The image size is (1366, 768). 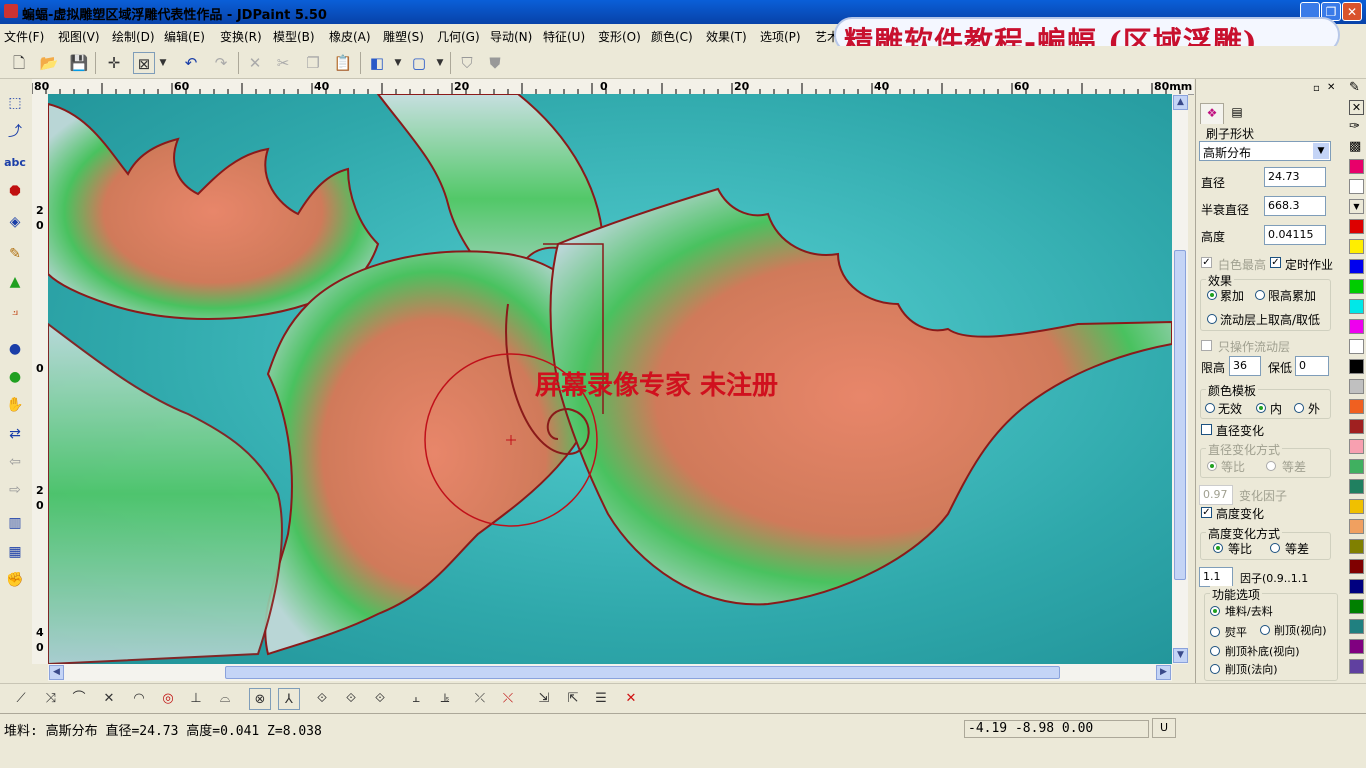 I want to click on menu-item: 颜色(C), so click(x=672, y=36).